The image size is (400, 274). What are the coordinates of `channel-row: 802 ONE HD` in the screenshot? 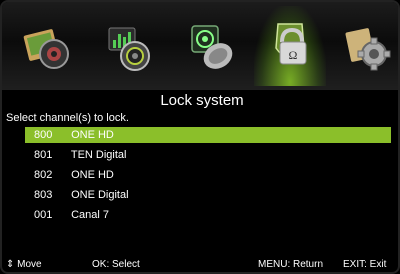 It's located at (208, 175).